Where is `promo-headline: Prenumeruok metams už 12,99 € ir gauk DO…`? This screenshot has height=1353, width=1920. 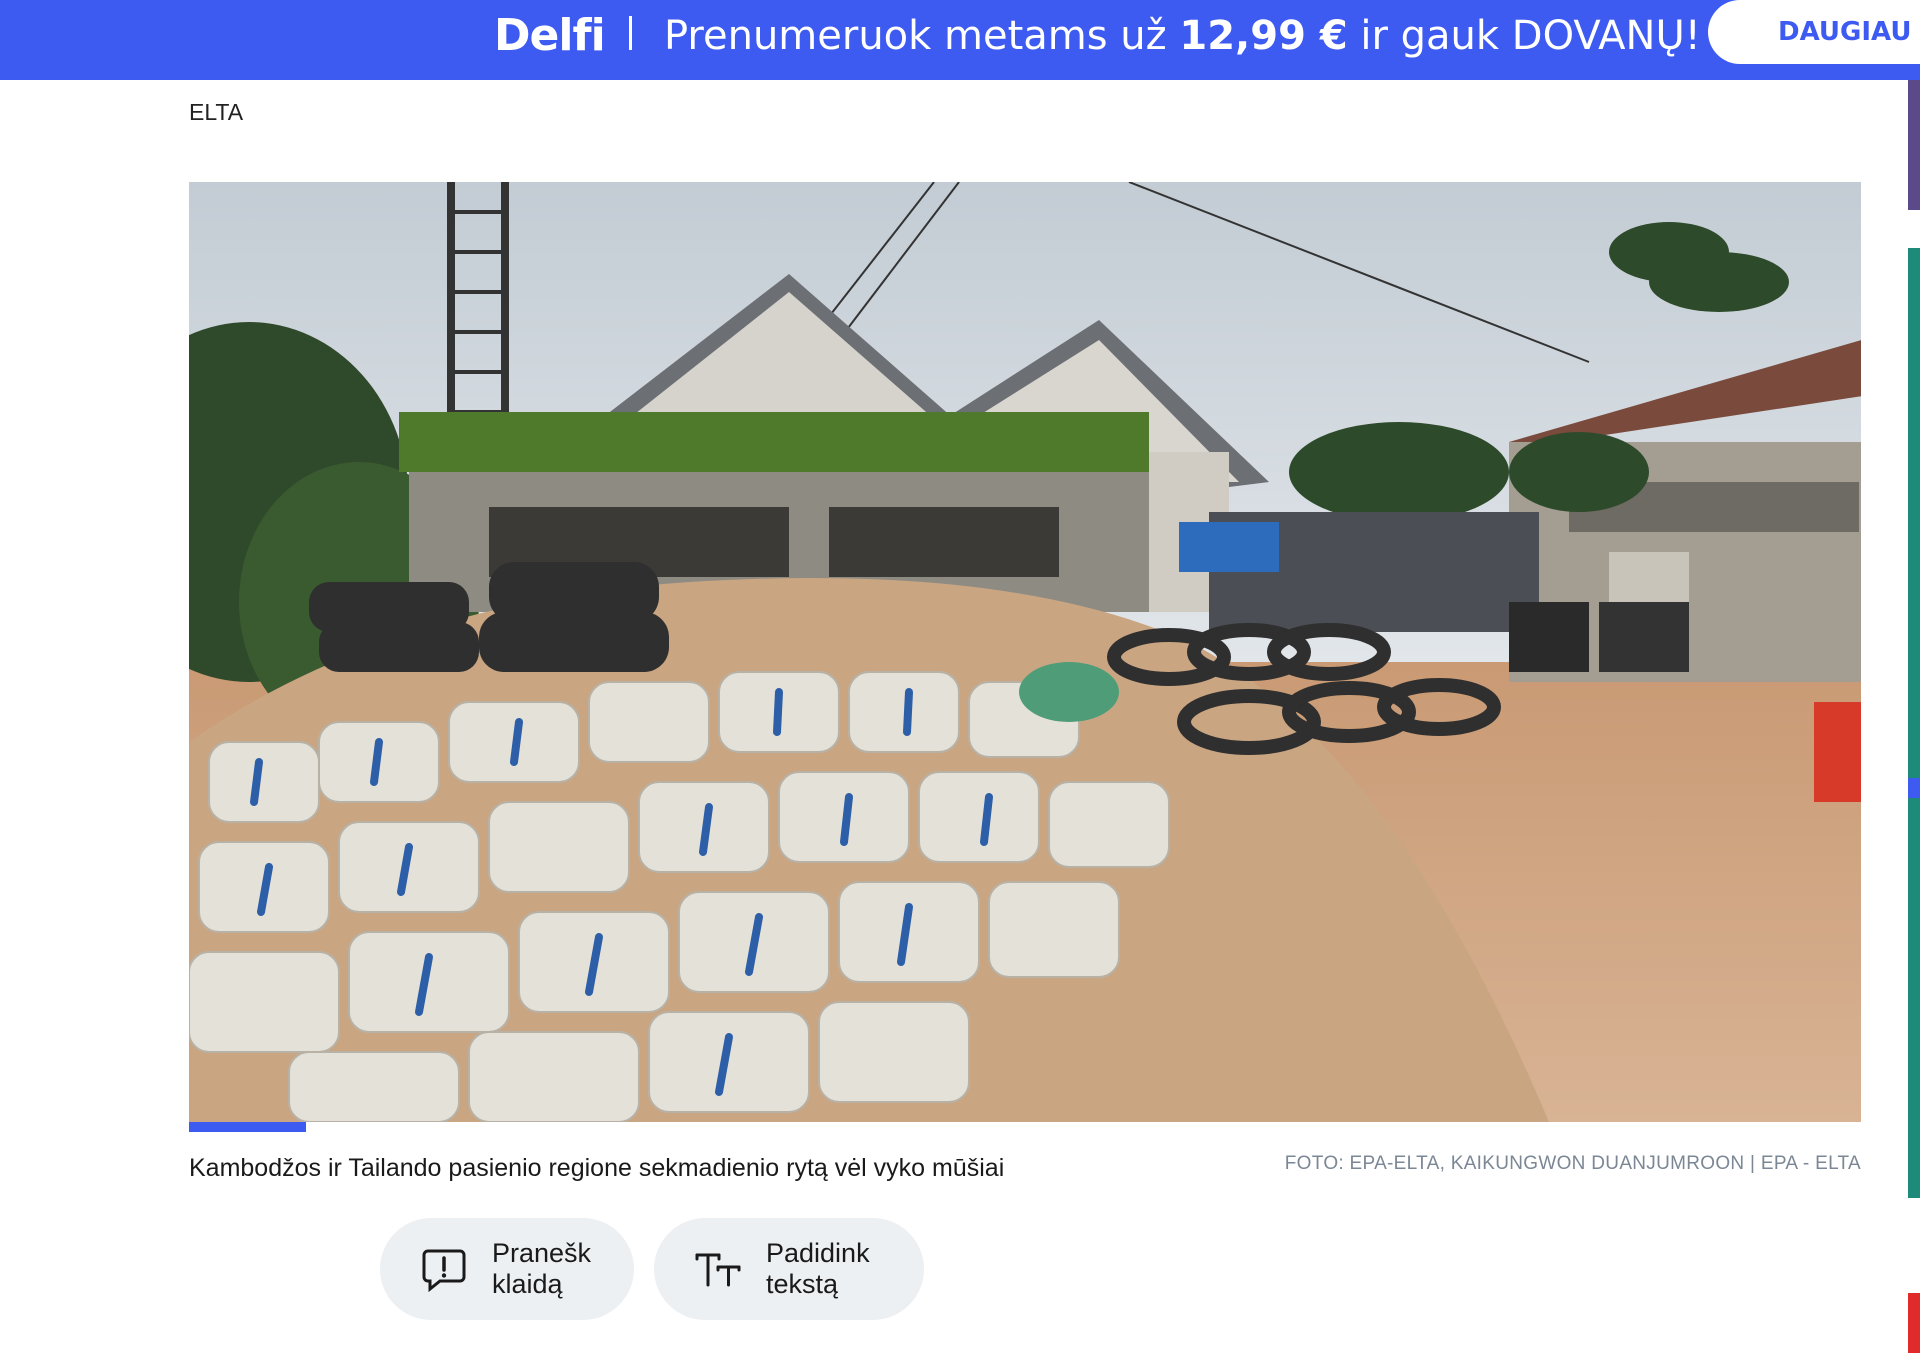
promo-headline: Prenumeruok metams už 12,99 € ir gauk DO… is located at coordinates (1182, 36).